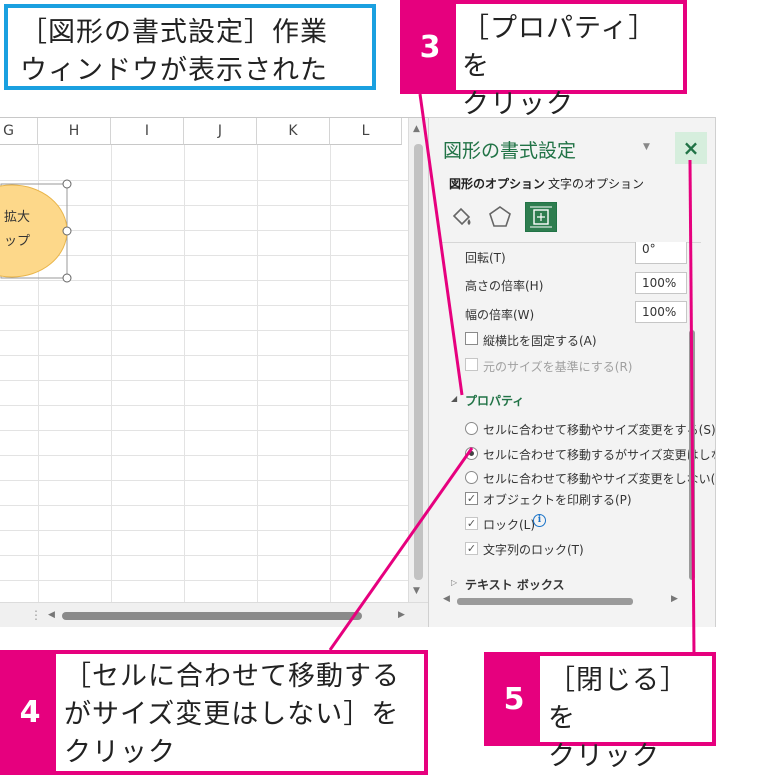 This screenshot has height=779, width=783. What do you see at coordinates (120, 752) in the screenshot?
I see `step4-line3: クリック` at bounding box center [120, 752].